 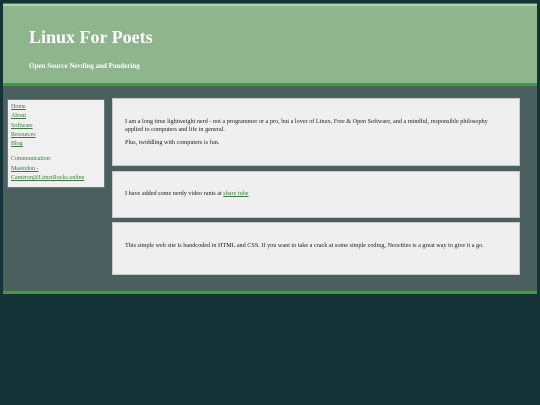 What do you see at coordinates (56, 107) in the screenshot?
I see `sidebar-link-home: Home` at bounding box center [56, 107].